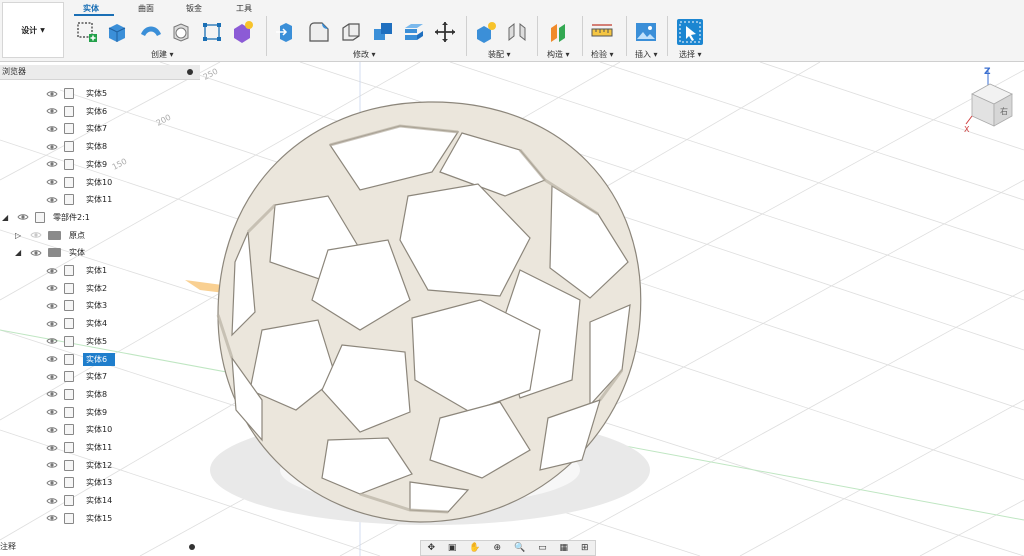 Image resolution: width=1024 pixels, height=556 pixels. I want to click on body-icon, so click(69, 394).